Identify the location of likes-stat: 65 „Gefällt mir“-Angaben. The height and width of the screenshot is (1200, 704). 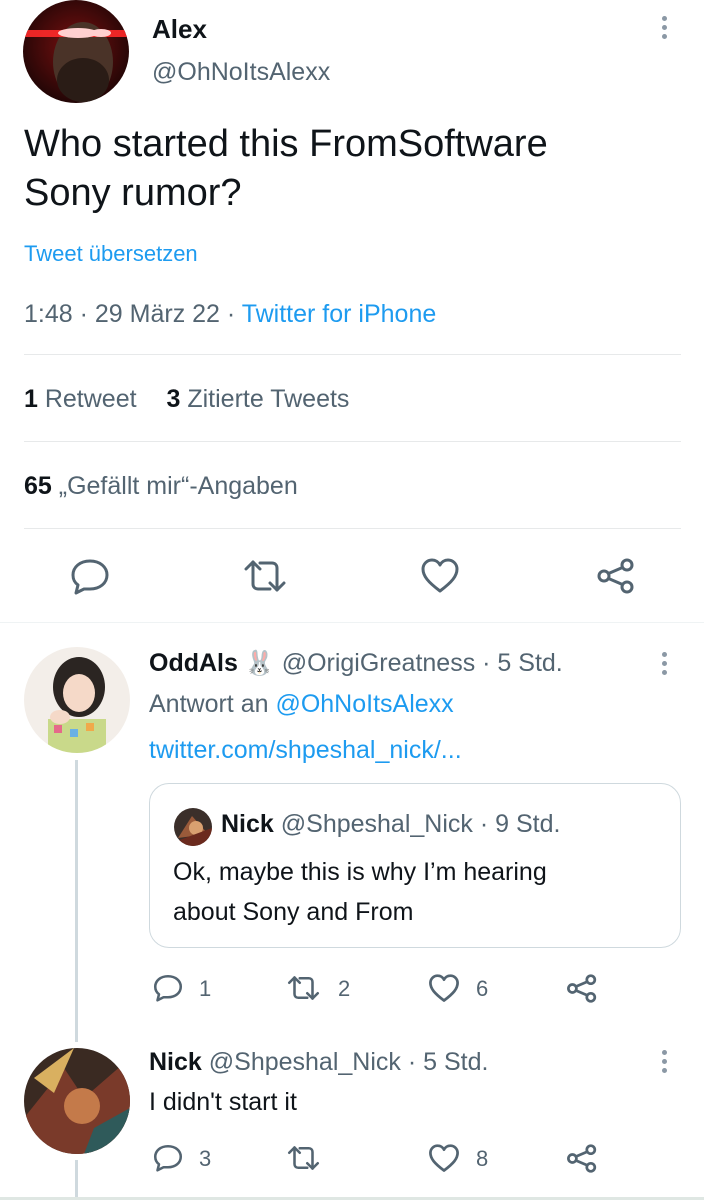
(161, 486).